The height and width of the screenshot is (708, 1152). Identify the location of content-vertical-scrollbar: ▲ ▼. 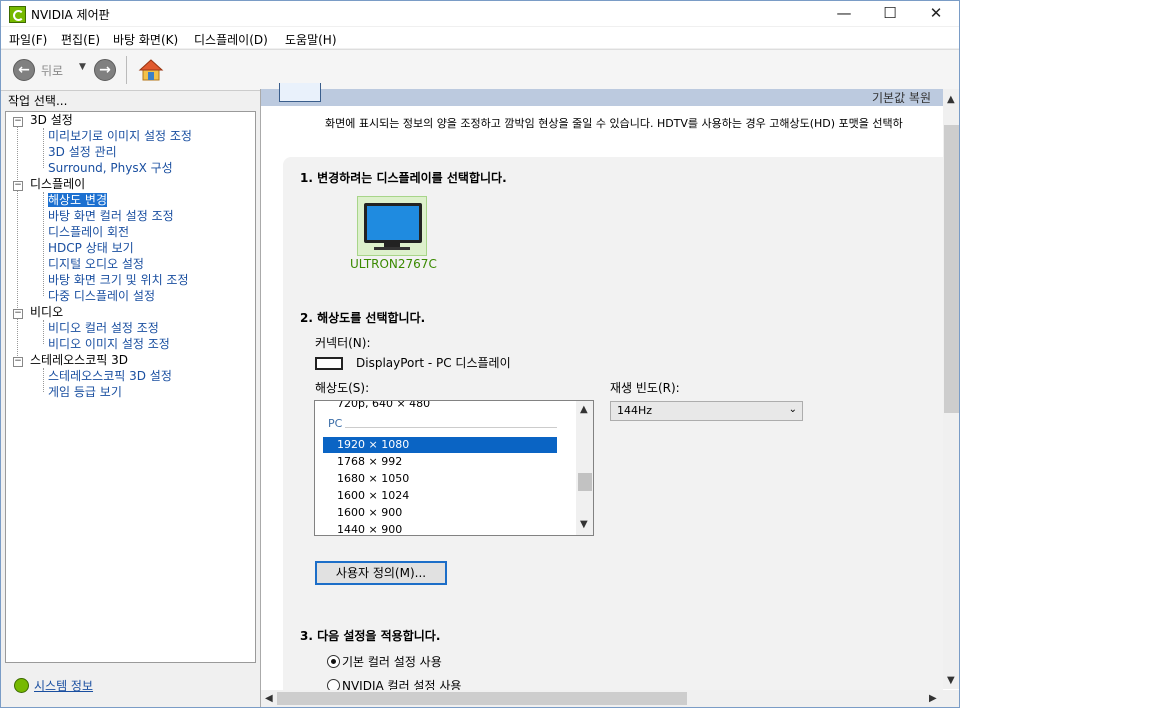
(951, 389).